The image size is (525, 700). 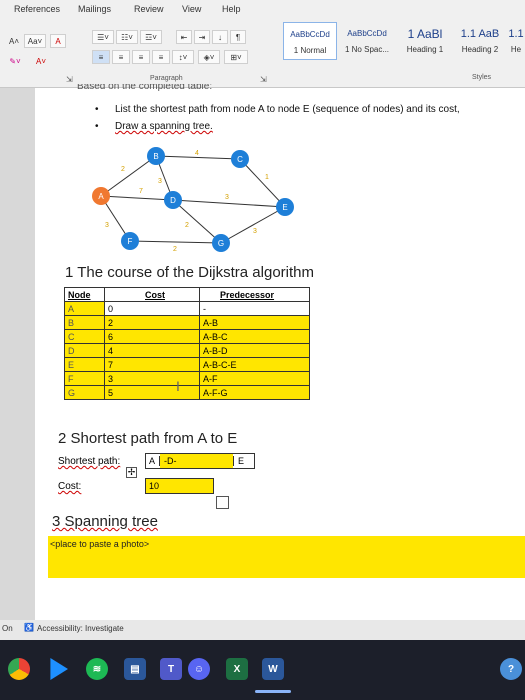 I want to click on table-row: A 0 -, so click(x=187, y=308).